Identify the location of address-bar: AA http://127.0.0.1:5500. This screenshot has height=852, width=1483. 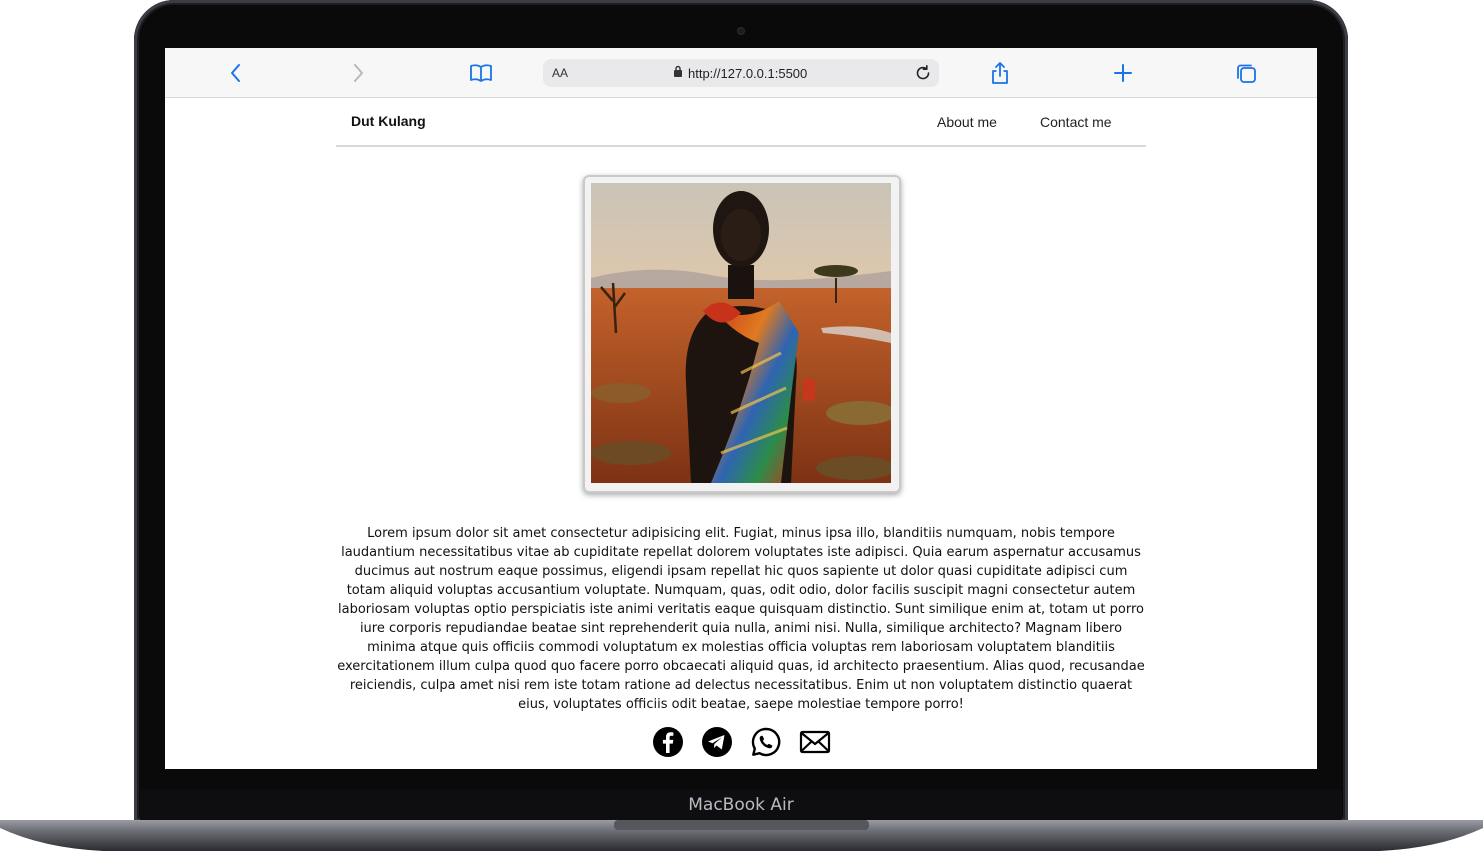
(741, 73).